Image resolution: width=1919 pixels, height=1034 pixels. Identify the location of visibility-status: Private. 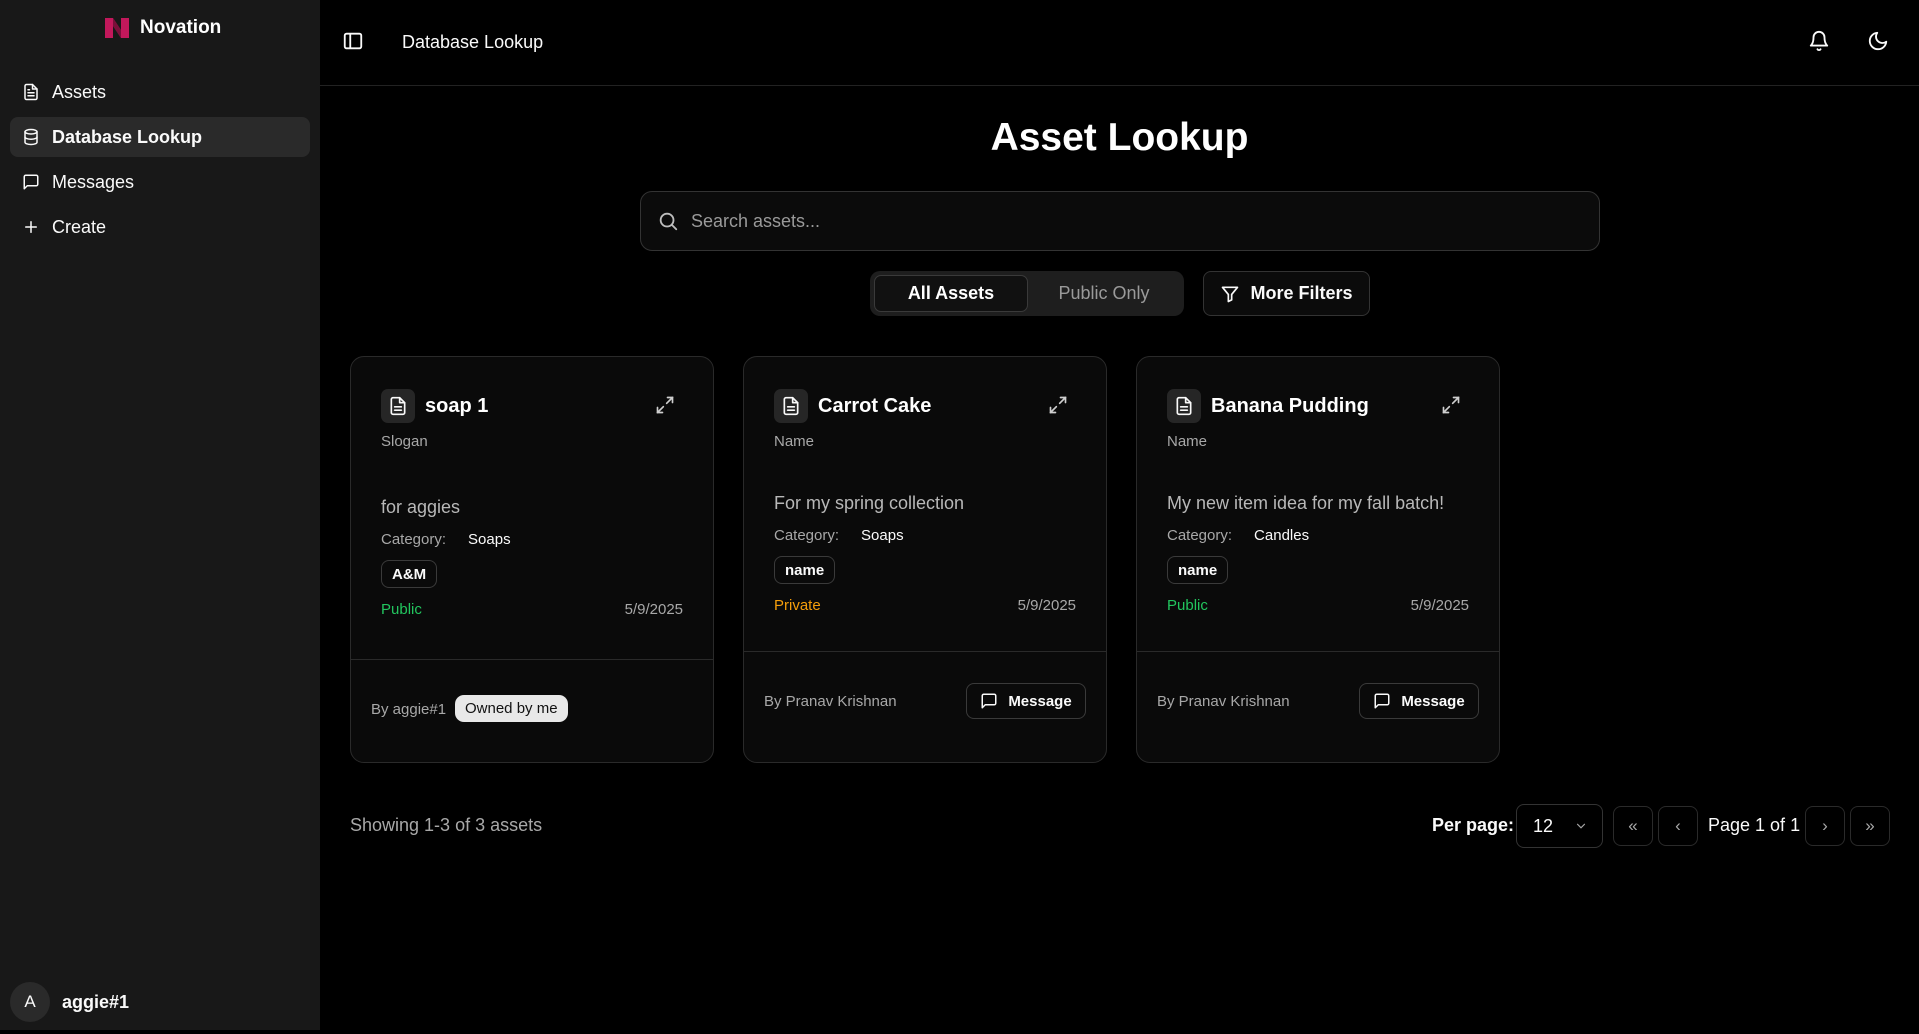
(797, 605).